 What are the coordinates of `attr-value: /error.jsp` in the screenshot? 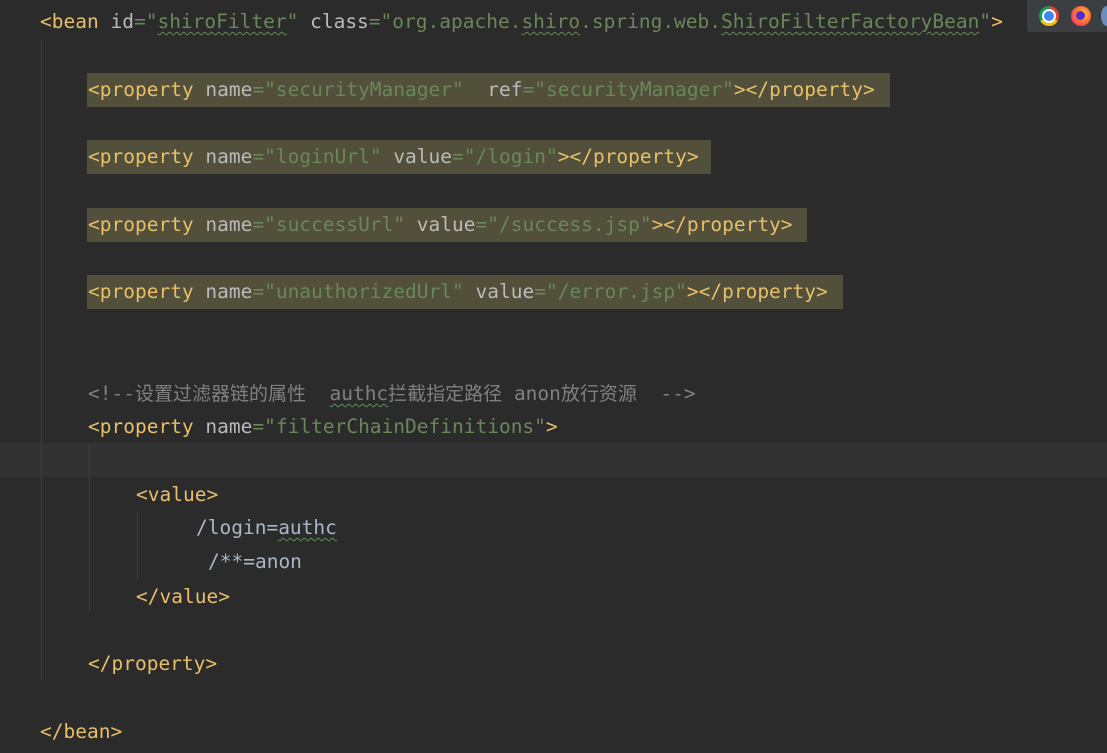 It's located at (616, 291).